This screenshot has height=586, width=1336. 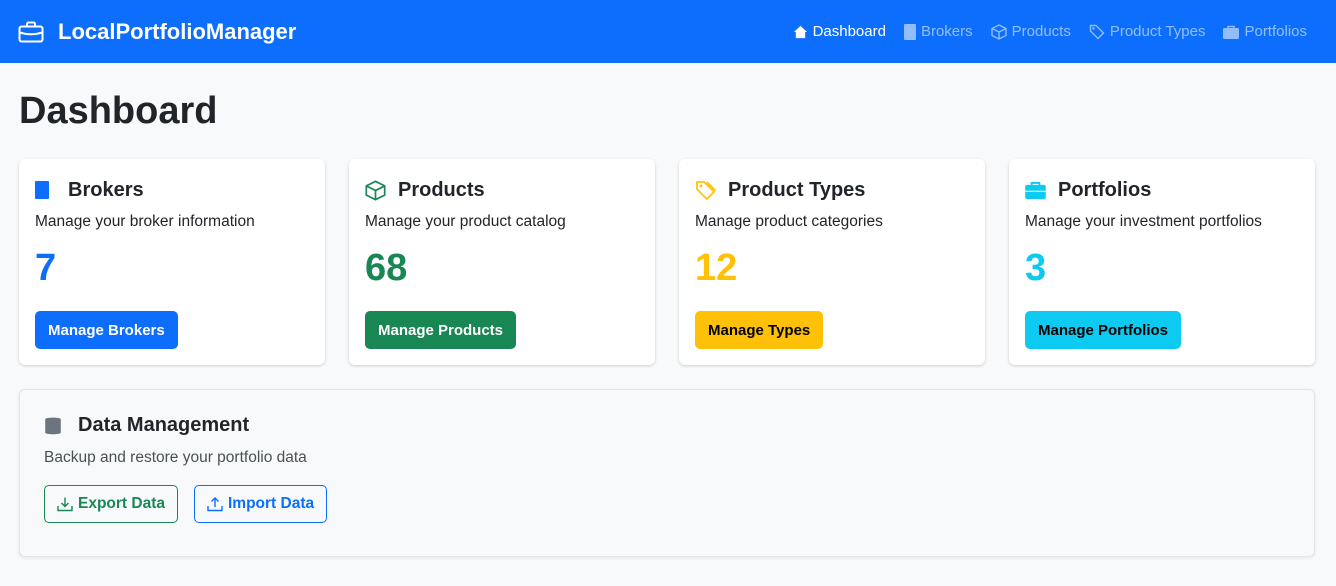 What do you see at coordinates (667, 504) in the screenshot?
I see `data-management-actions: Export Data Import Data` at bounding box center [667, 504].